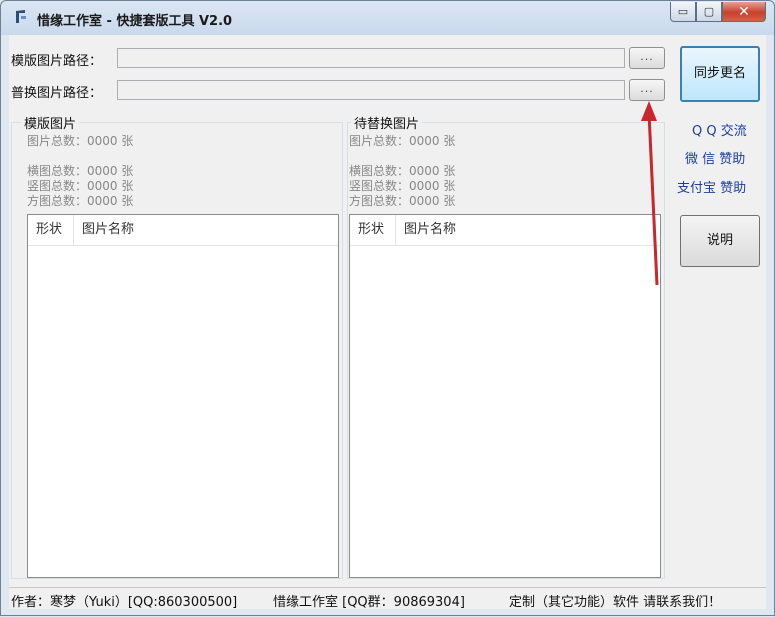  I want to click on template-path-label: 模版图片路径：, so click(57, 61).